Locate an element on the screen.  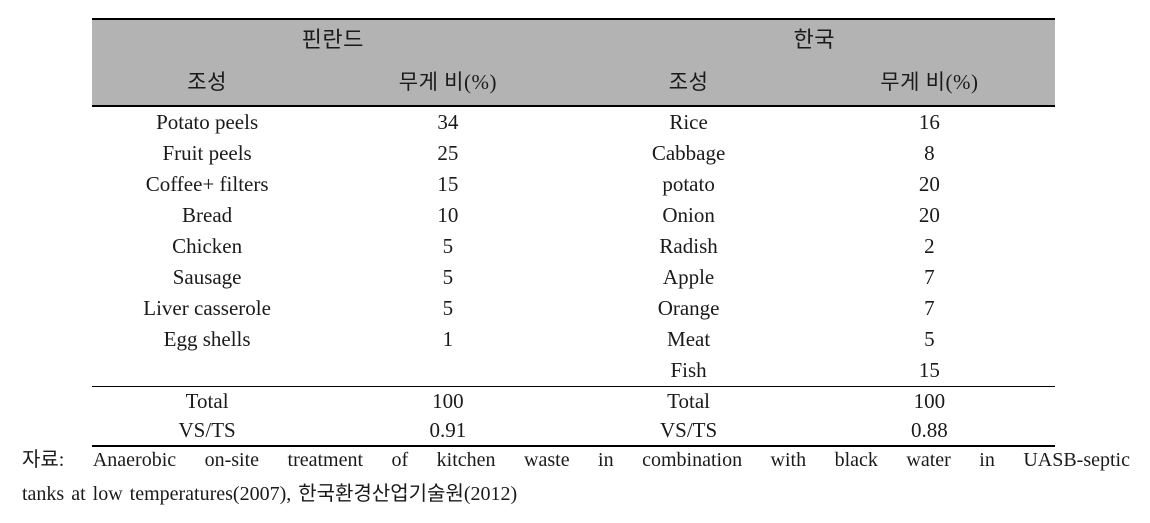
cell-finland-name: Sausage is located at coordinates (207, 277).